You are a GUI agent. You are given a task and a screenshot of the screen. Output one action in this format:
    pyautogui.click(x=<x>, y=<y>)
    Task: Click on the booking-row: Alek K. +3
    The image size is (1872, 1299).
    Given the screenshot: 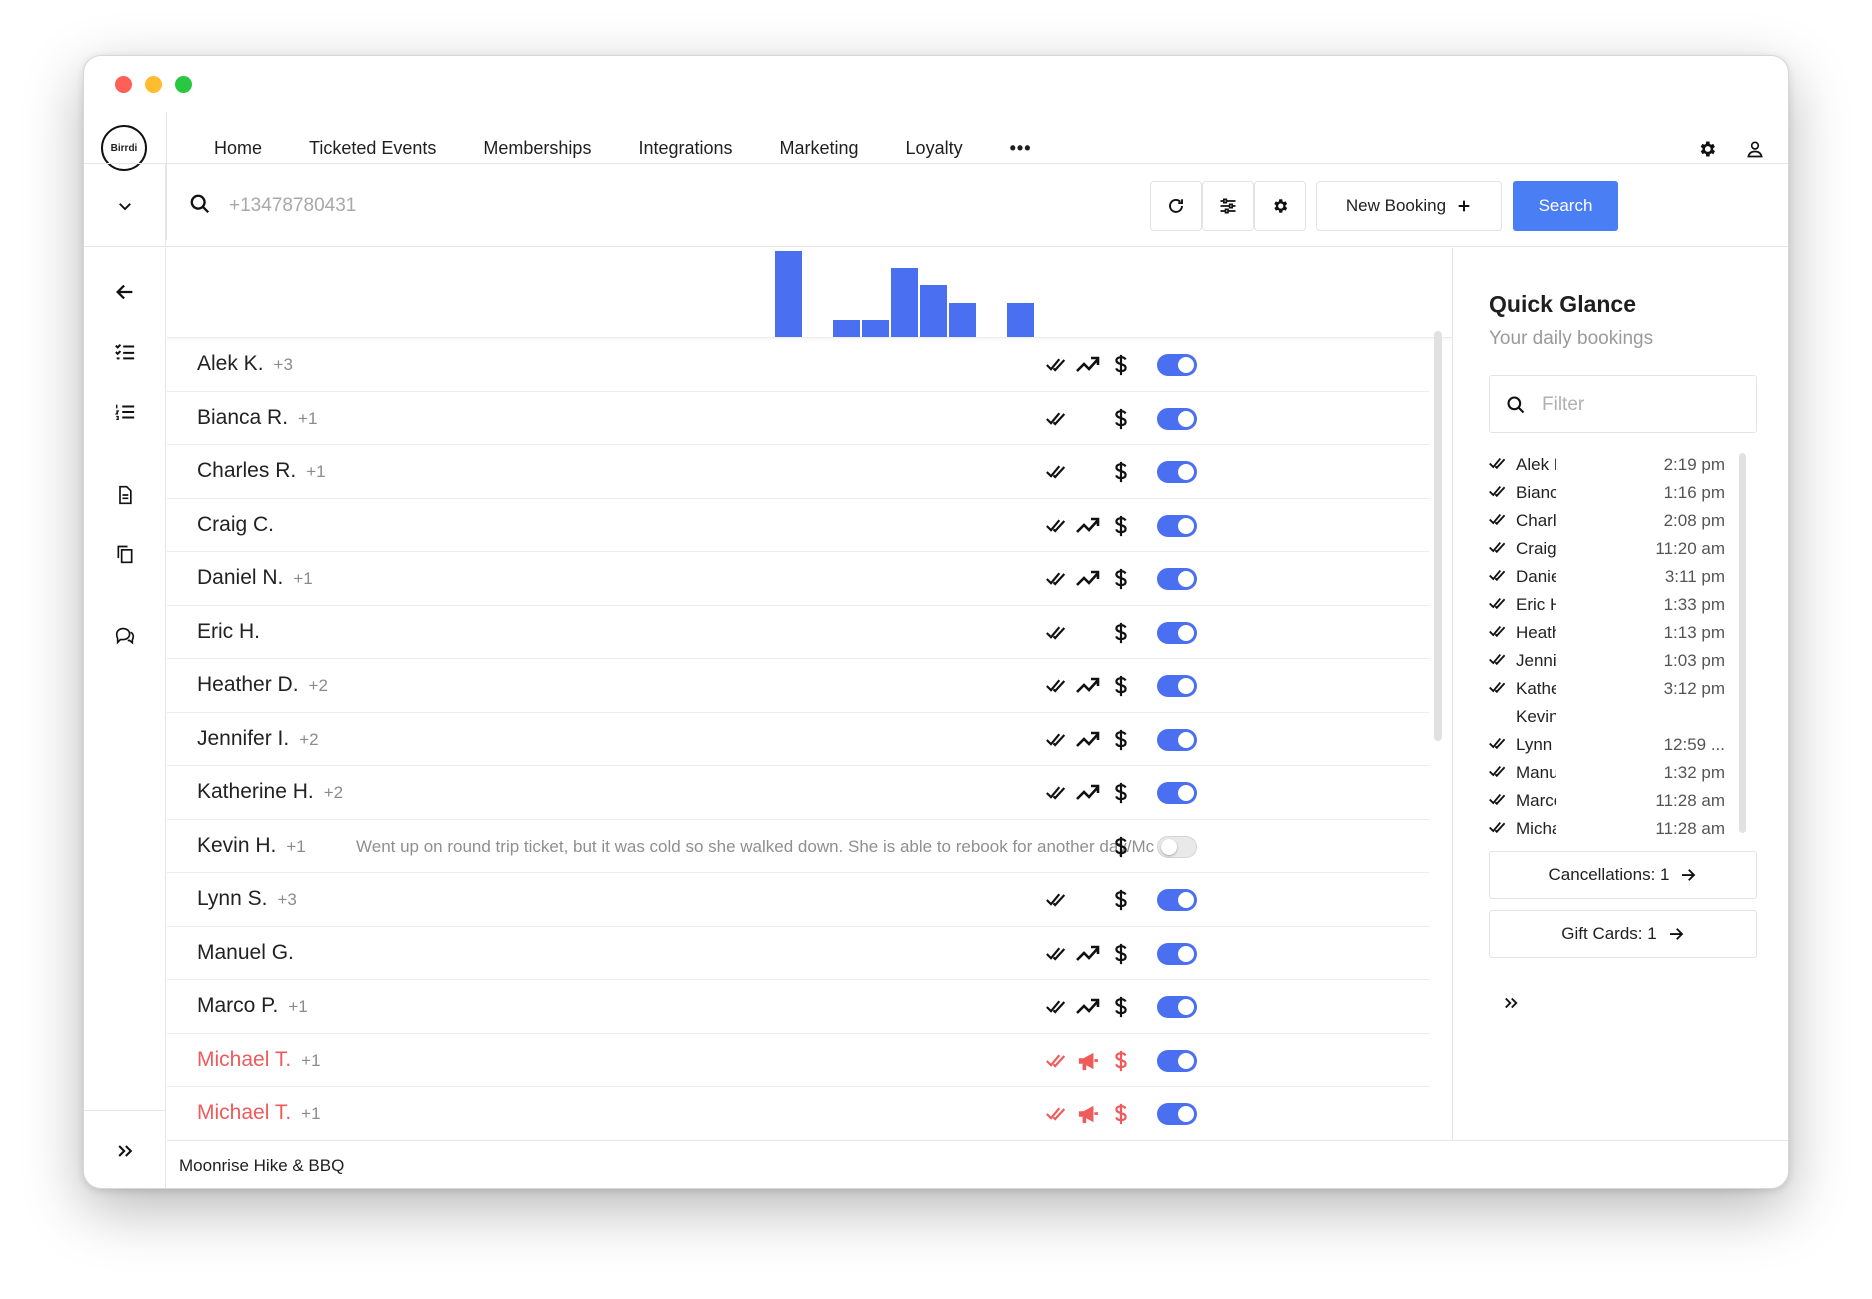 What is the action you would take?
    pyautogui.click(x=798, y=365)
    